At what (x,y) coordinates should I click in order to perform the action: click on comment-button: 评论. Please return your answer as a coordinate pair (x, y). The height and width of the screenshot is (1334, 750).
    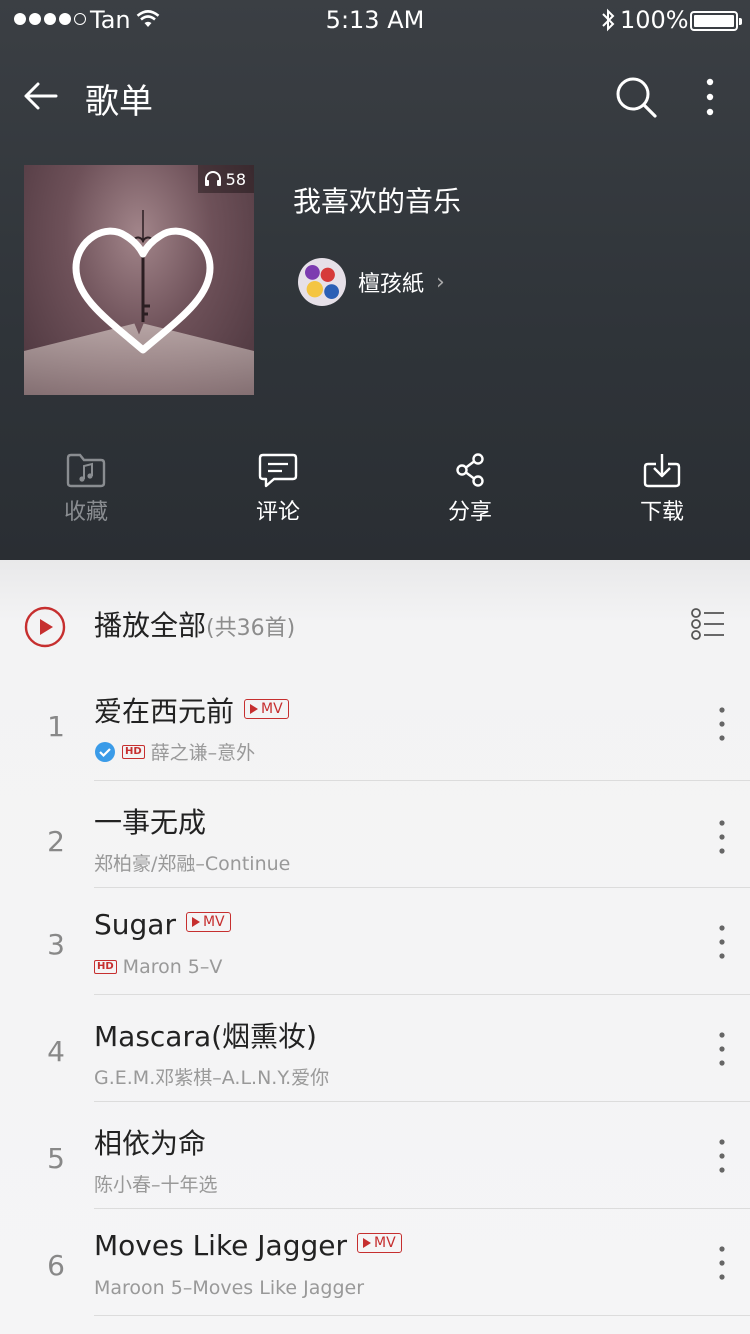
    Looking at the image, I should click on (278, 489).